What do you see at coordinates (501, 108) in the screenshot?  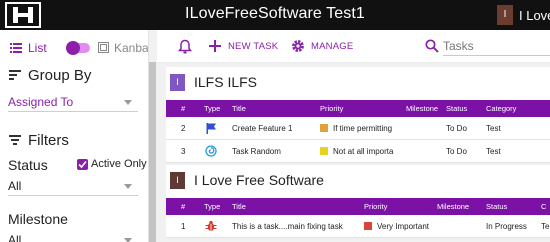 I see `col-category: Category` at bounding box center [501, 108].